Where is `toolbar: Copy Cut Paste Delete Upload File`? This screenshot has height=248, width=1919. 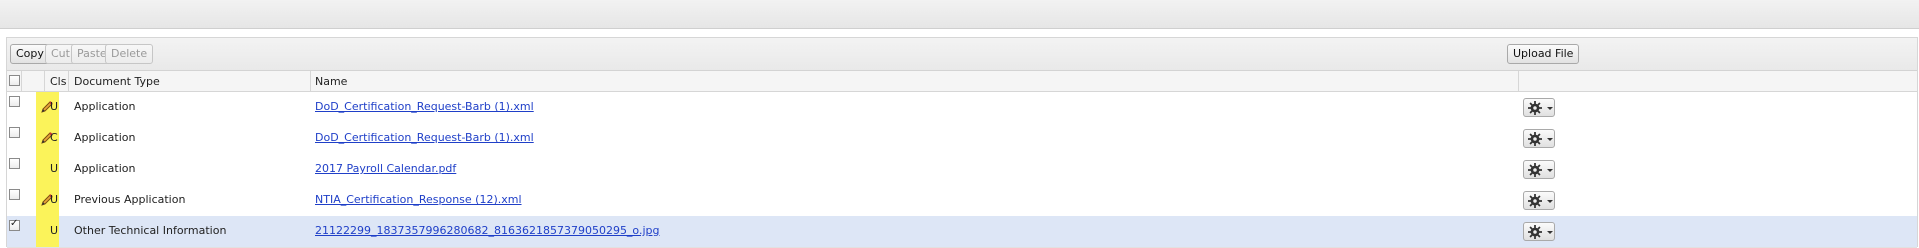
toolbar: Copy Cut Paste Delete Upload File is located at coordinates (962, 54).